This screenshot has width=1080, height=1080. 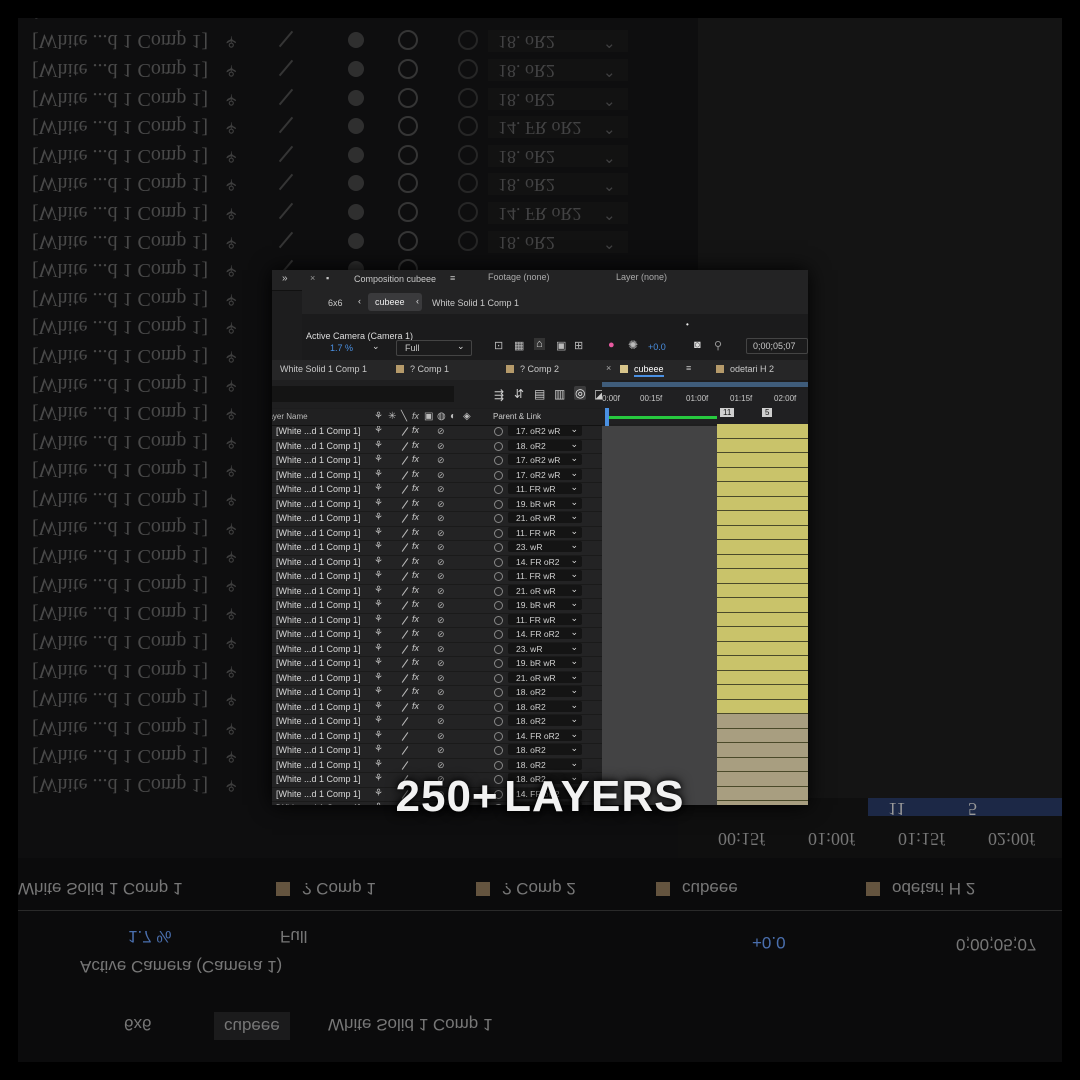 I want to click on effects-toggle-icon: fx, so click(x=415, y=590).